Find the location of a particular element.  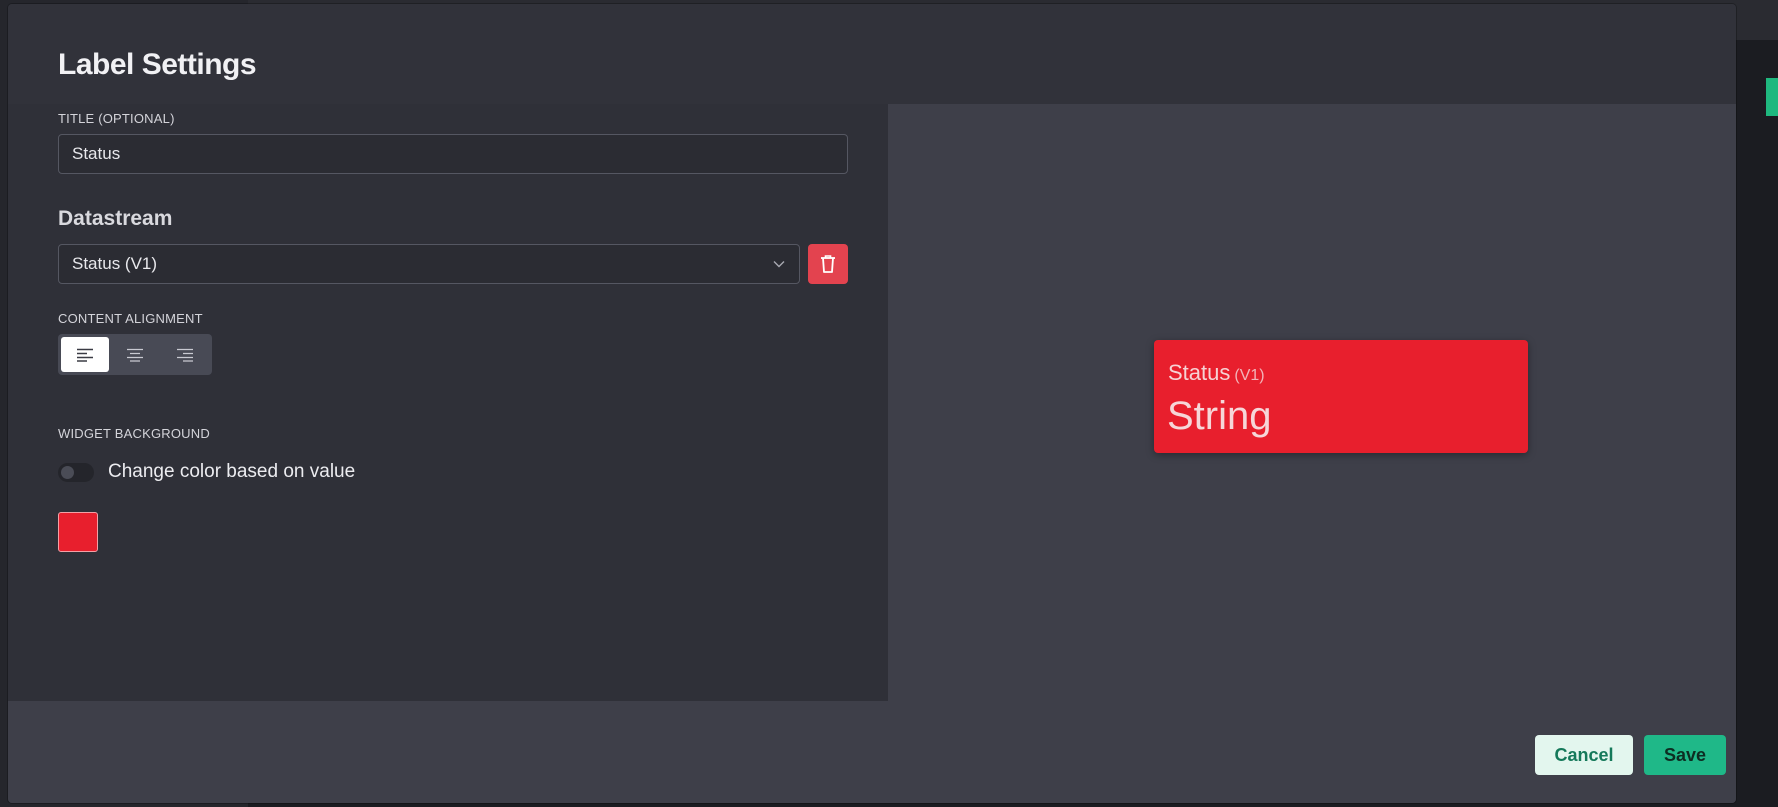

align-right-icon is located at coordinates (185, 355).